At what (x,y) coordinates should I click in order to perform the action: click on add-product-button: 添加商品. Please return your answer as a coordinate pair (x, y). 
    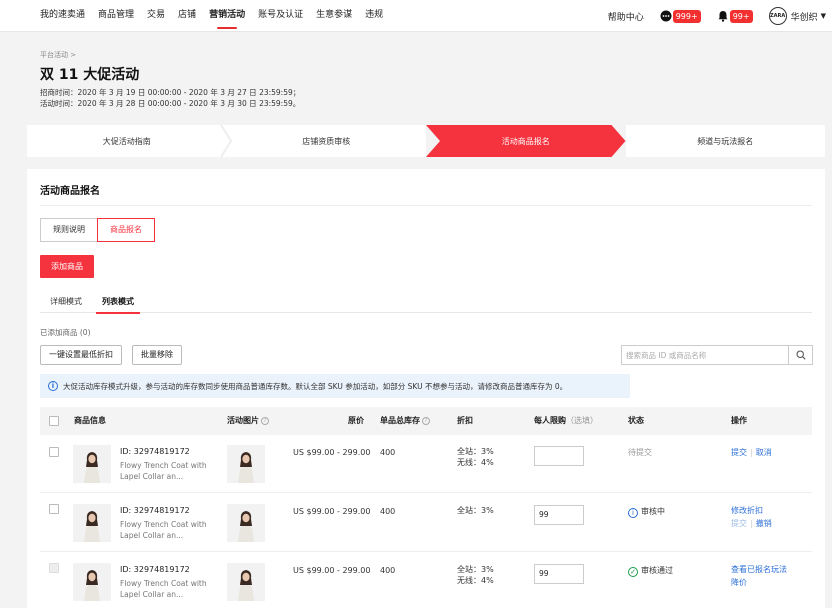
    Looking at the image, I should click on (67, 266).